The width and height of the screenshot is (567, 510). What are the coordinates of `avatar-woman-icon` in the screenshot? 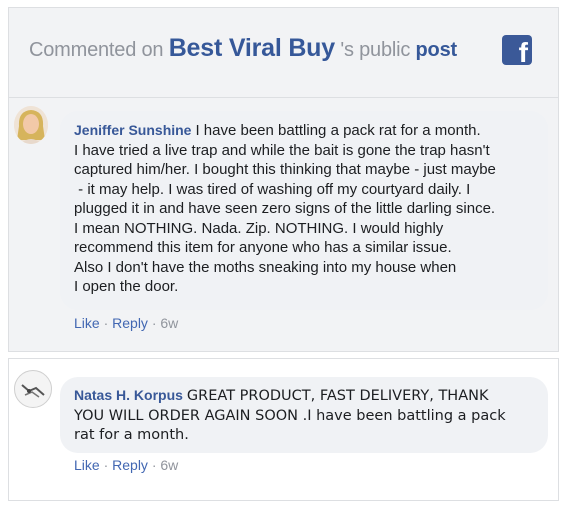 It's located at (31, 125).